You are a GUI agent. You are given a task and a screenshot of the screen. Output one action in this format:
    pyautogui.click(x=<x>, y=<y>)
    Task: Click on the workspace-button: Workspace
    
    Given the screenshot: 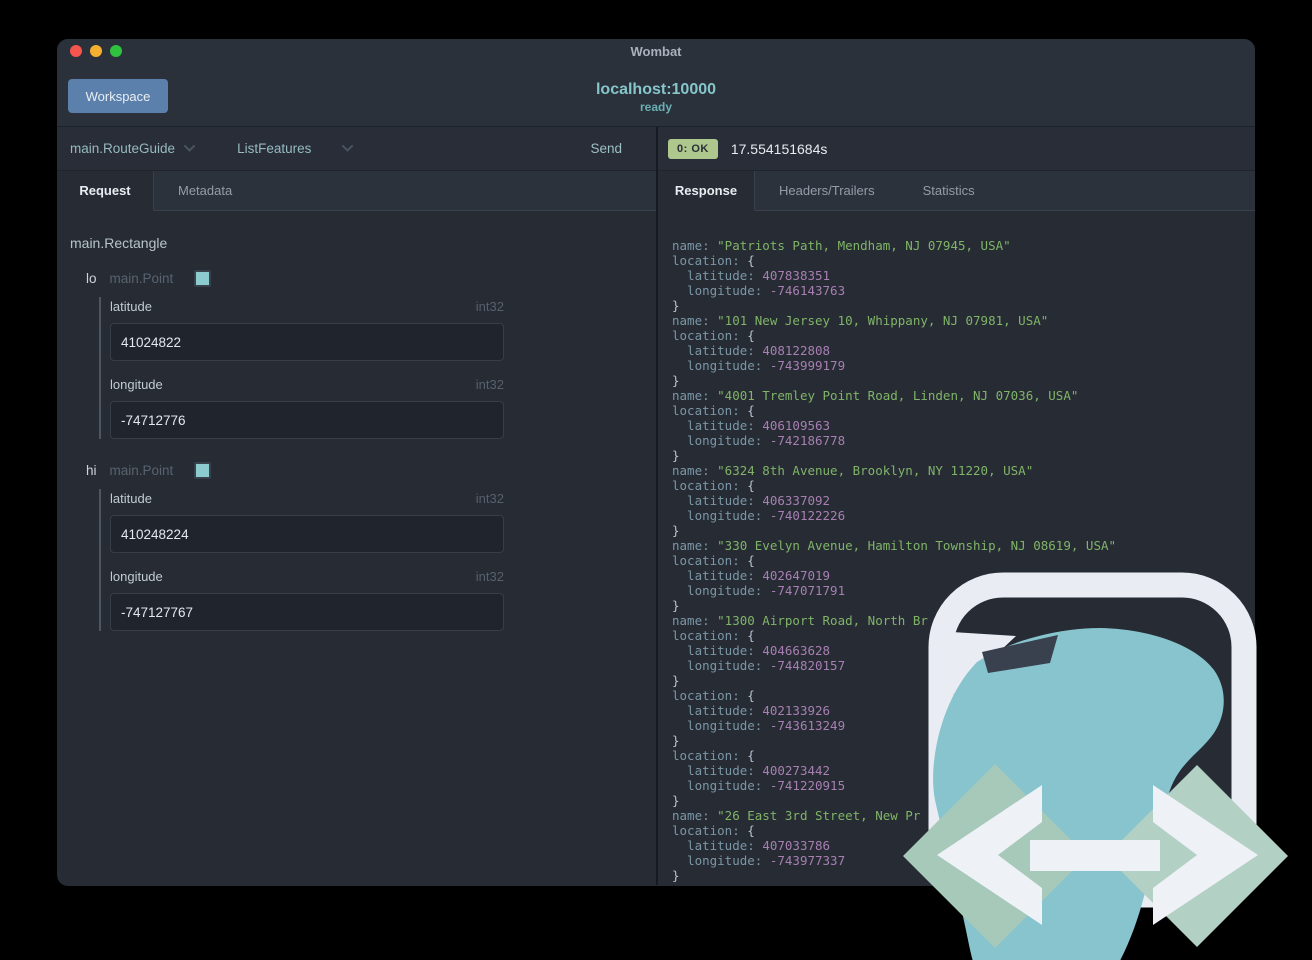 What is the action you would take?
    pyautogui.click(x=118, y=96)
    